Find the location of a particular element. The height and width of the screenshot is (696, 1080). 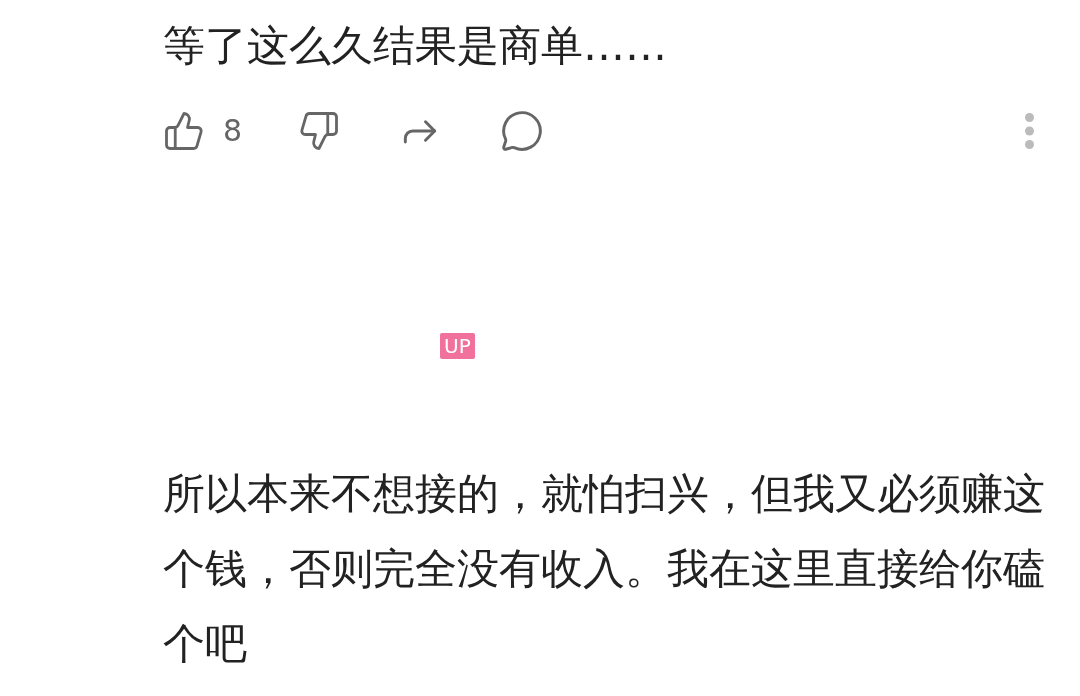

speech-bubble-icon is located at coordinates (522, 130).